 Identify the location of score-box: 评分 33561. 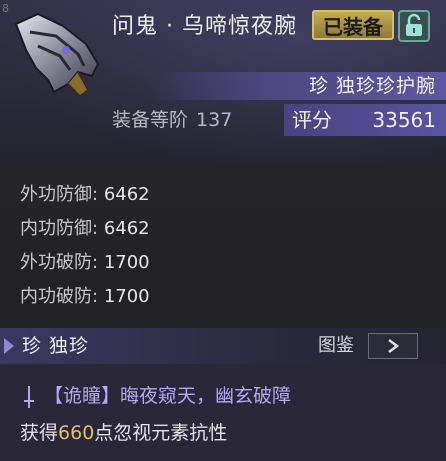
(365, 120).